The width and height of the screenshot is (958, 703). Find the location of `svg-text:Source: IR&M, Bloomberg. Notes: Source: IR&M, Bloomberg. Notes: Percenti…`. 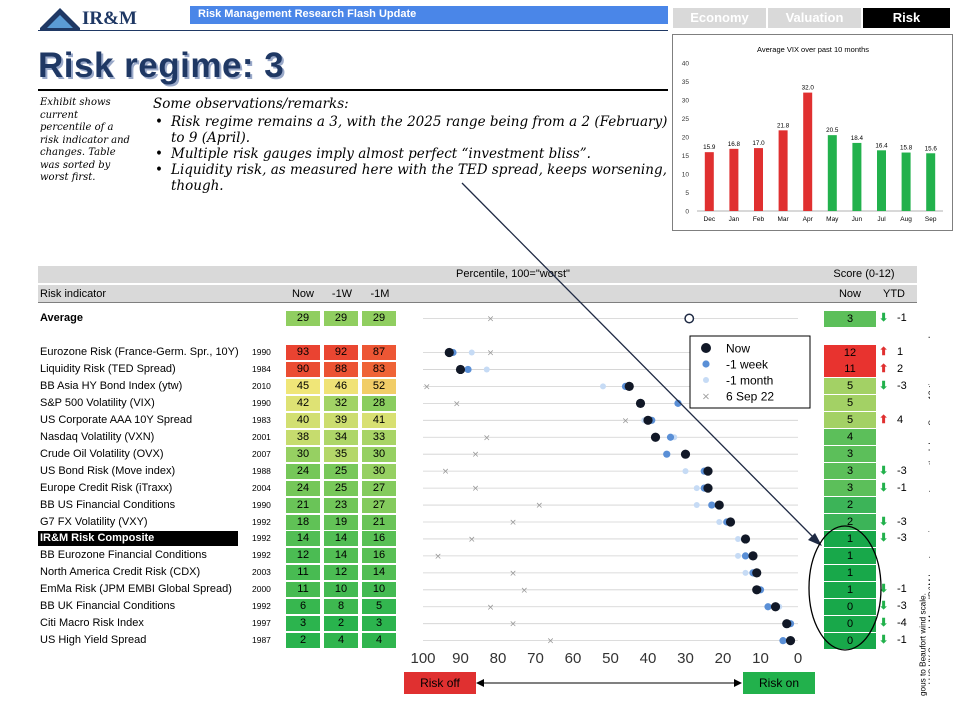

svg-text:Source: IR&M, Bloomberg. Notes: Source: IR&M, Bloomberg. Notes: Percenti… is located at coordinates (924, 496).